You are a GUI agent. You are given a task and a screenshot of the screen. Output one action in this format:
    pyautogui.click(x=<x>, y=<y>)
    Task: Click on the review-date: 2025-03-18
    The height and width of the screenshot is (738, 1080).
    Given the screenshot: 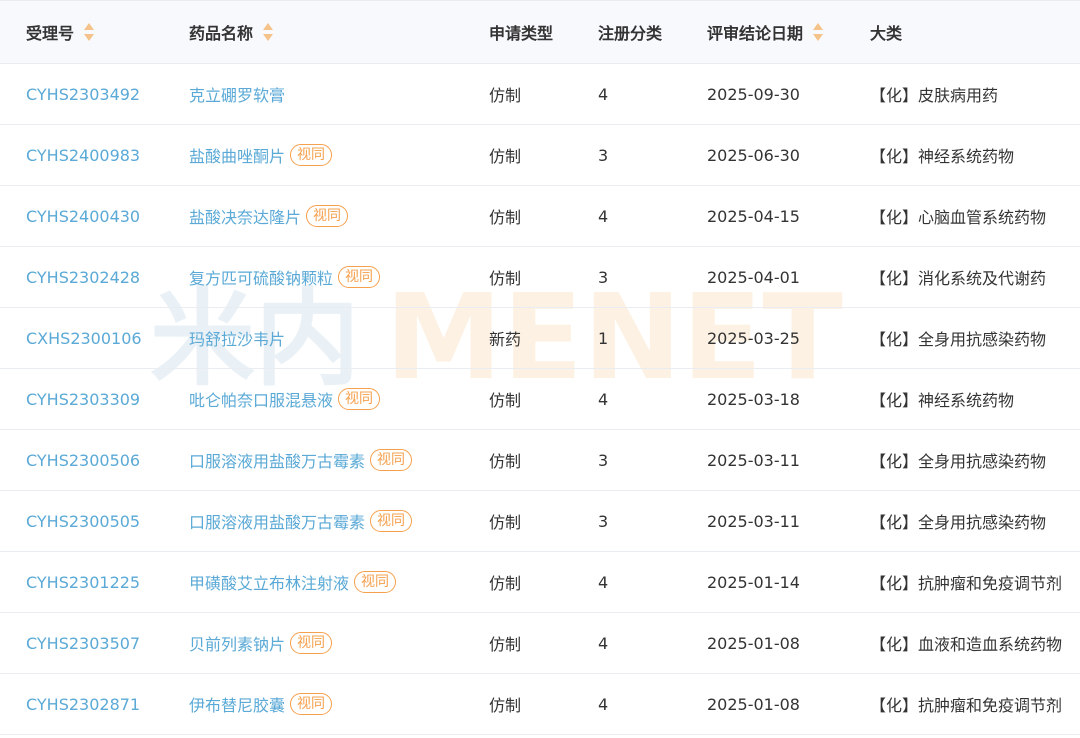 What is the action you would take?
    pyautogui.click(x=753, y=399)
    